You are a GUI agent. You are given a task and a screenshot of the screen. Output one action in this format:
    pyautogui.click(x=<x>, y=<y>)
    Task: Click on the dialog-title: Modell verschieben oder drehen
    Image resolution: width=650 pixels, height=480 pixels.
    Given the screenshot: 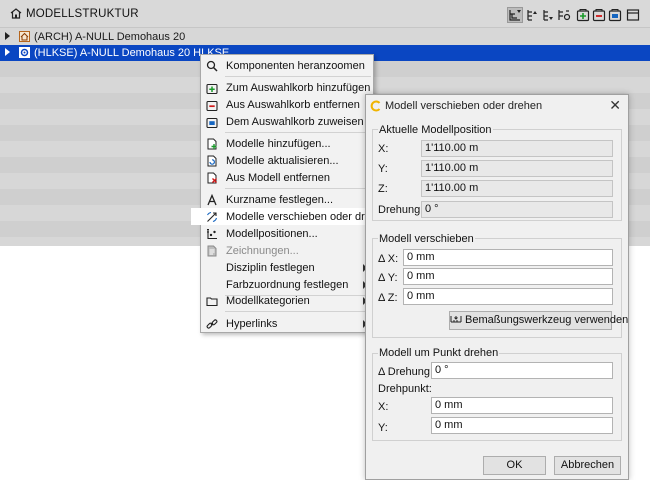 What is the action you would take?
    pyautogui.click(x=464, y=106)
    